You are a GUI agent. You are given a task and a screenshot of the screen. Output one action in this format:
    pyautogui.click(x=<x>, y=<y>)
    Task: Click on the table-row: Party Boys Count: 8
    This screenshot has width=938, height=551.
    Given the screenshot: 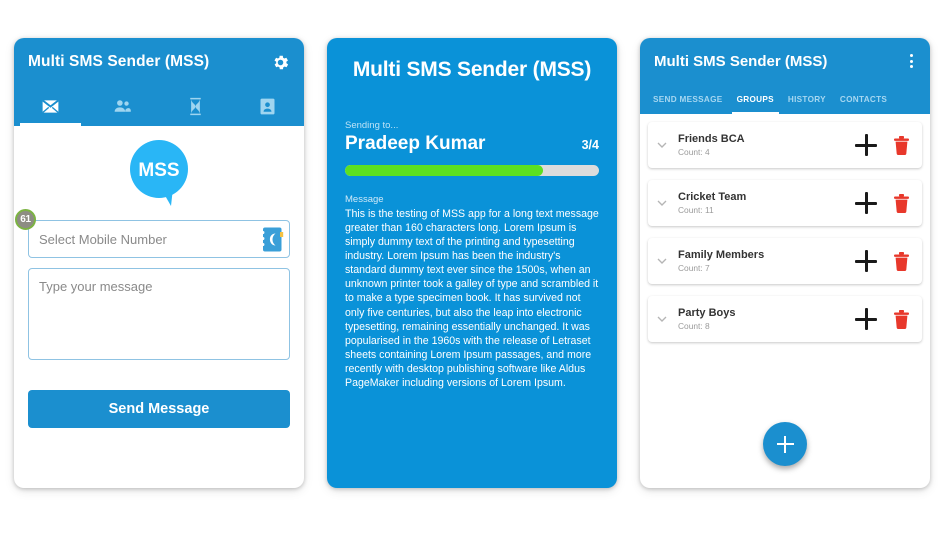 What is the action you would take?
    pyautogui.click(x=785, y=319)
    